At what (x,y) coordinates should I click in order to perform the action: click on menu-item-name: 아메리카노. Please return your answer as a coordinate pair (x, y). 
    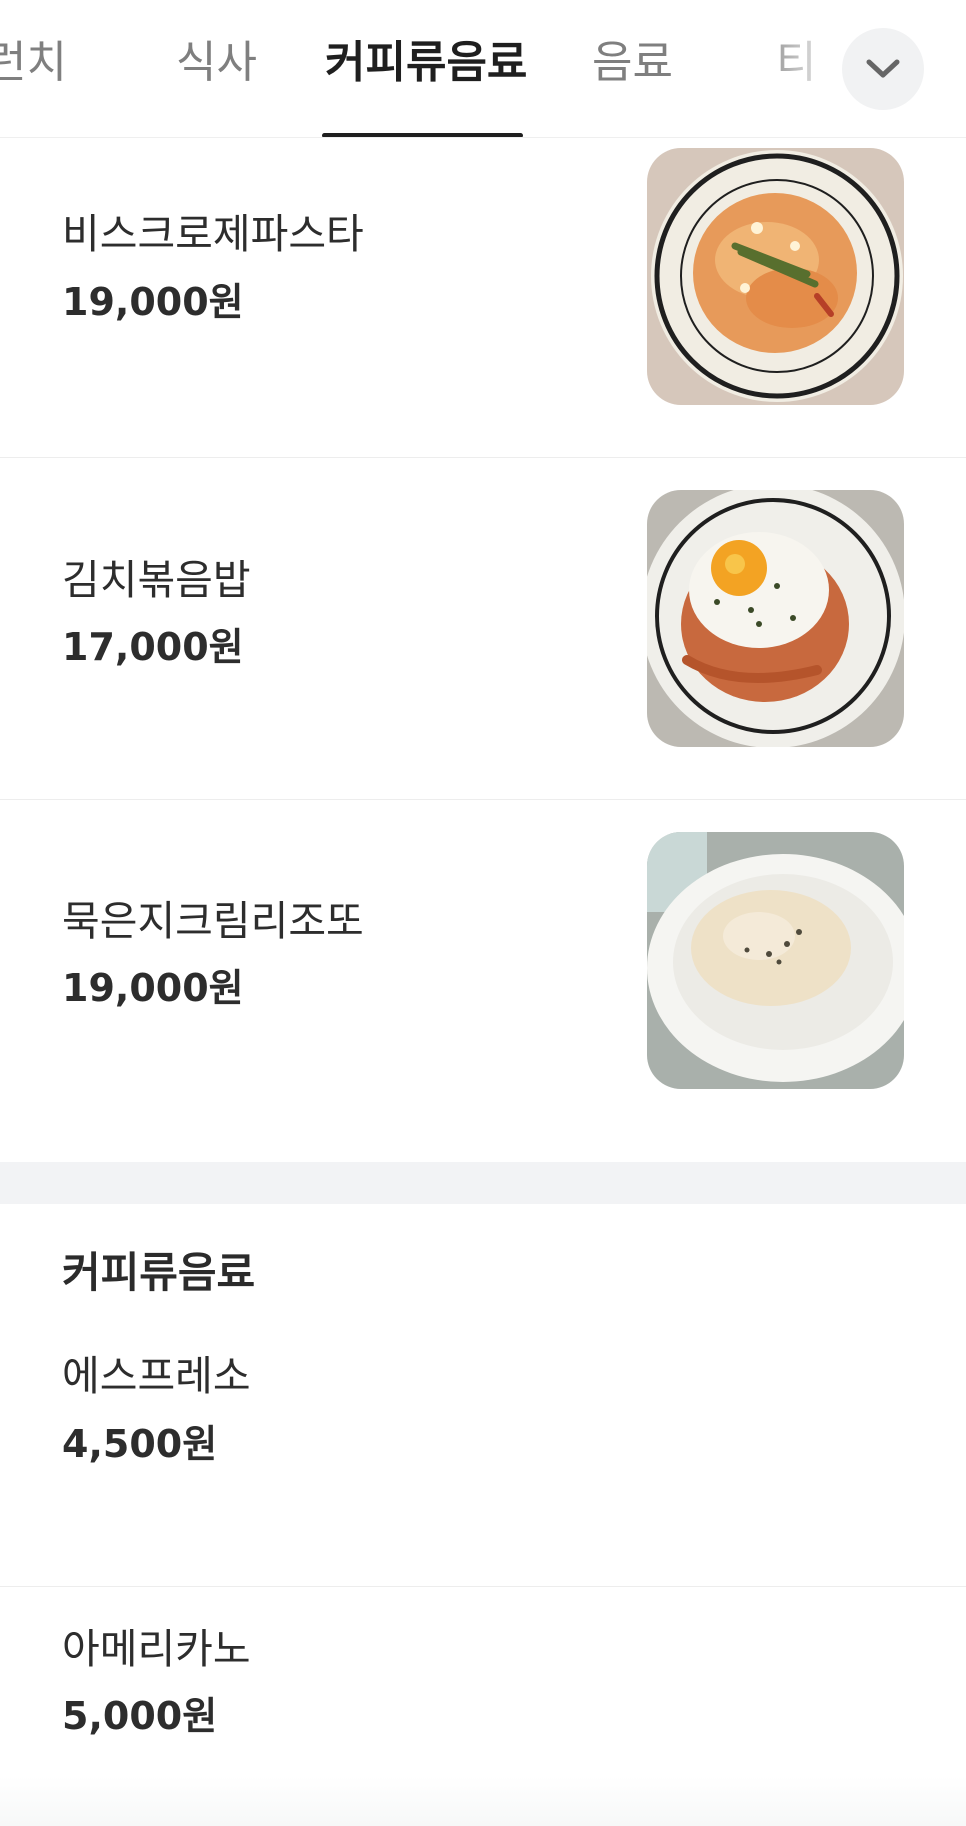
    Looking at the image, I should click on (156, 1649).